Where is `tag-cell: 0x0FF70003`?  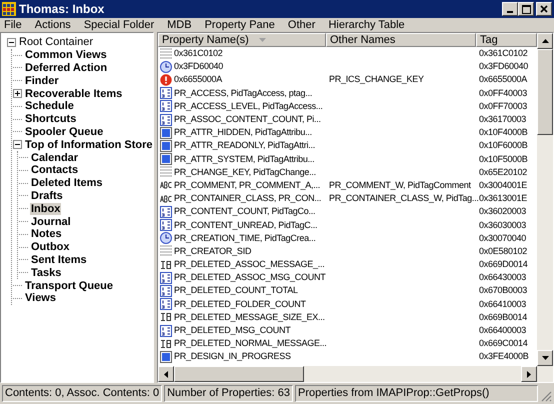
tag-cell: 0x0FF70003 is located at coordinates (503, 105).